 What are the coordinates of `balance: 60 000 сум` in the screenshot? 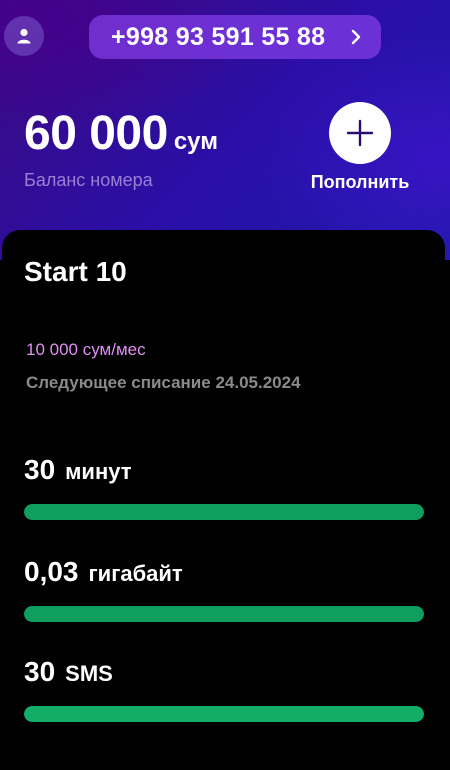 It's located at (121, 134).